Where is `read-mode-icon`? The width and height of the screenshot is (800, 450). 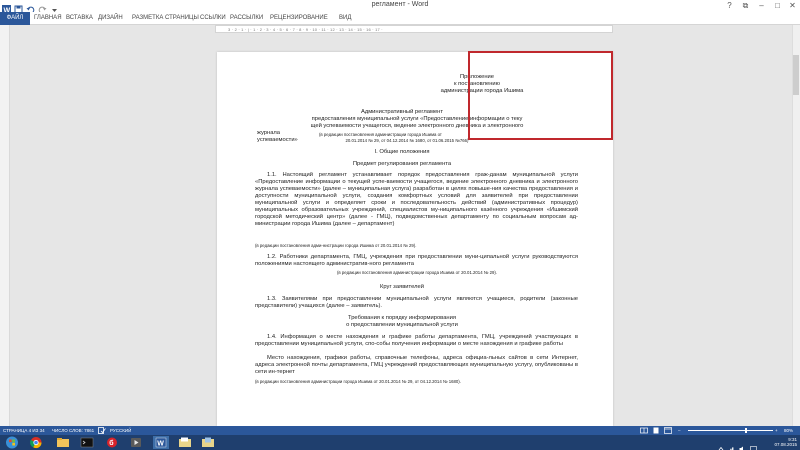
read-mode-icon is located at coordinates (644, 430).